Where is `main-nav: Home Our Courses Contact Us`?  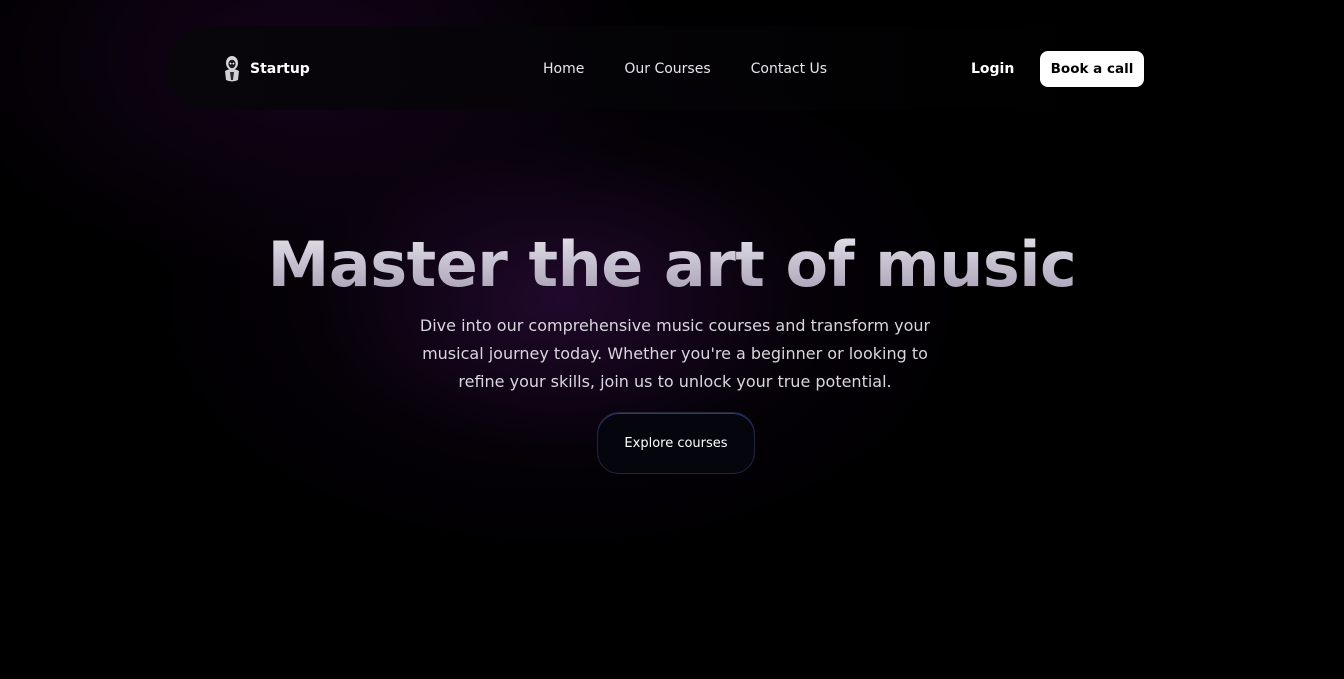
main-nav: Home Our Courses Contact Us is located at coordinates (685, 69).